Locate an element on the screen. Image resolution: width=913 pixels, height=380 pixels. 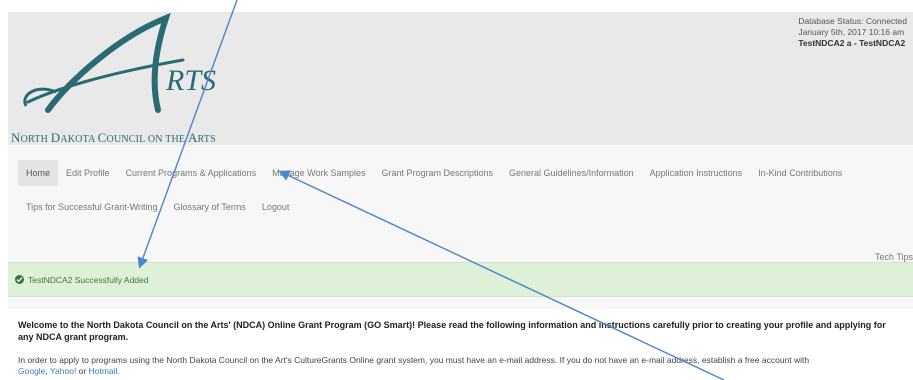
logo-subtitle-part: ORTH is located at coordinates (35, 139).